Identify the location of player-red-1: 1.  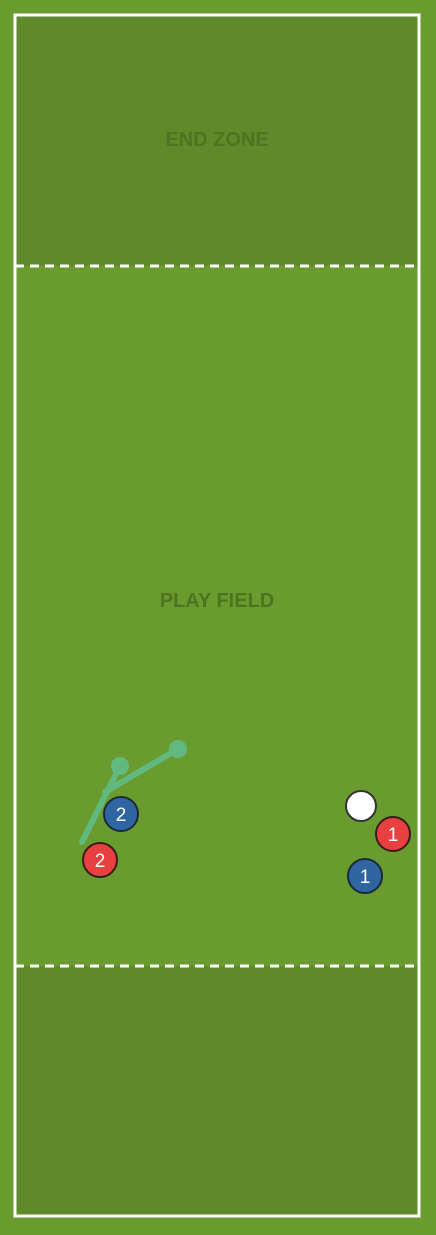
(393, 834).